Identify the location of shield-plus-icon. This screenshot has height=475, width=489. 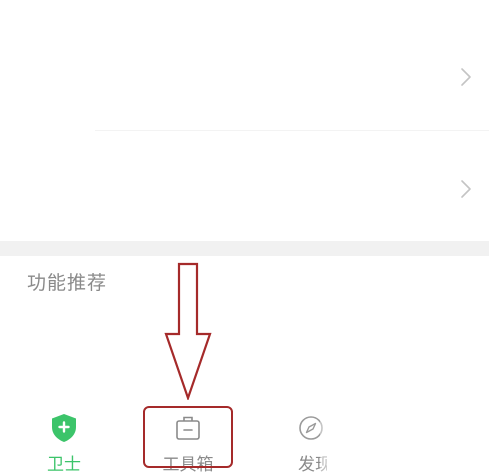
(64, 428).